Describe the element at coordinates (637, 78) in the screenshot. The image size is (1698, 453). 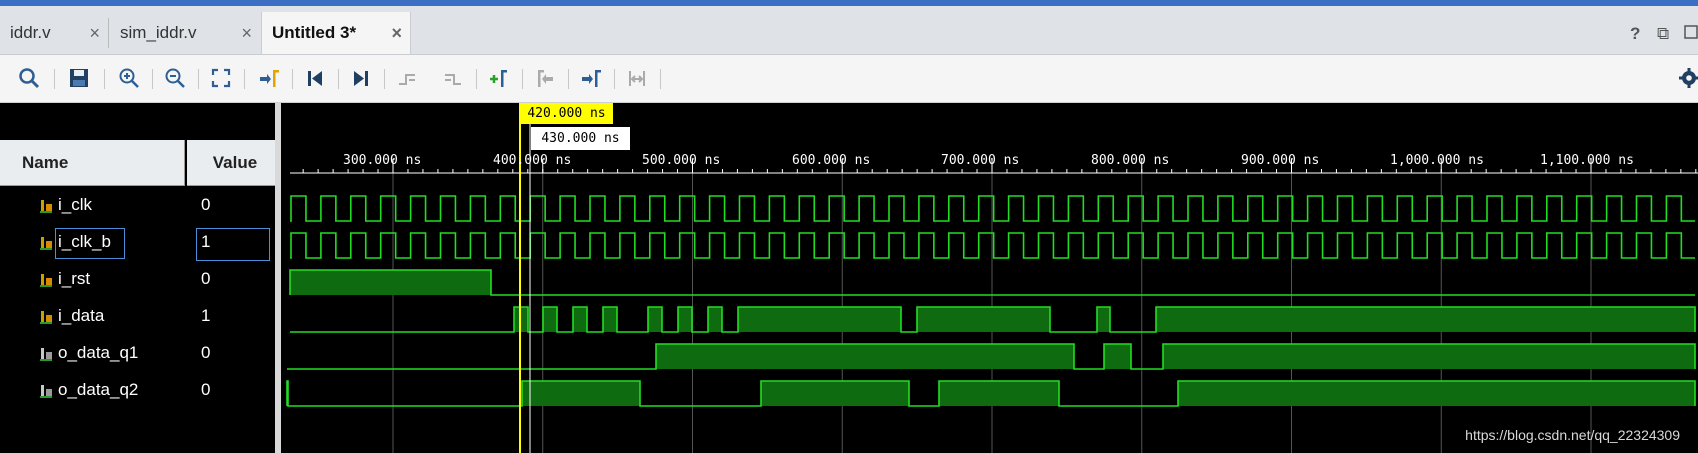
I see `swap-cursors-icon` at that location.